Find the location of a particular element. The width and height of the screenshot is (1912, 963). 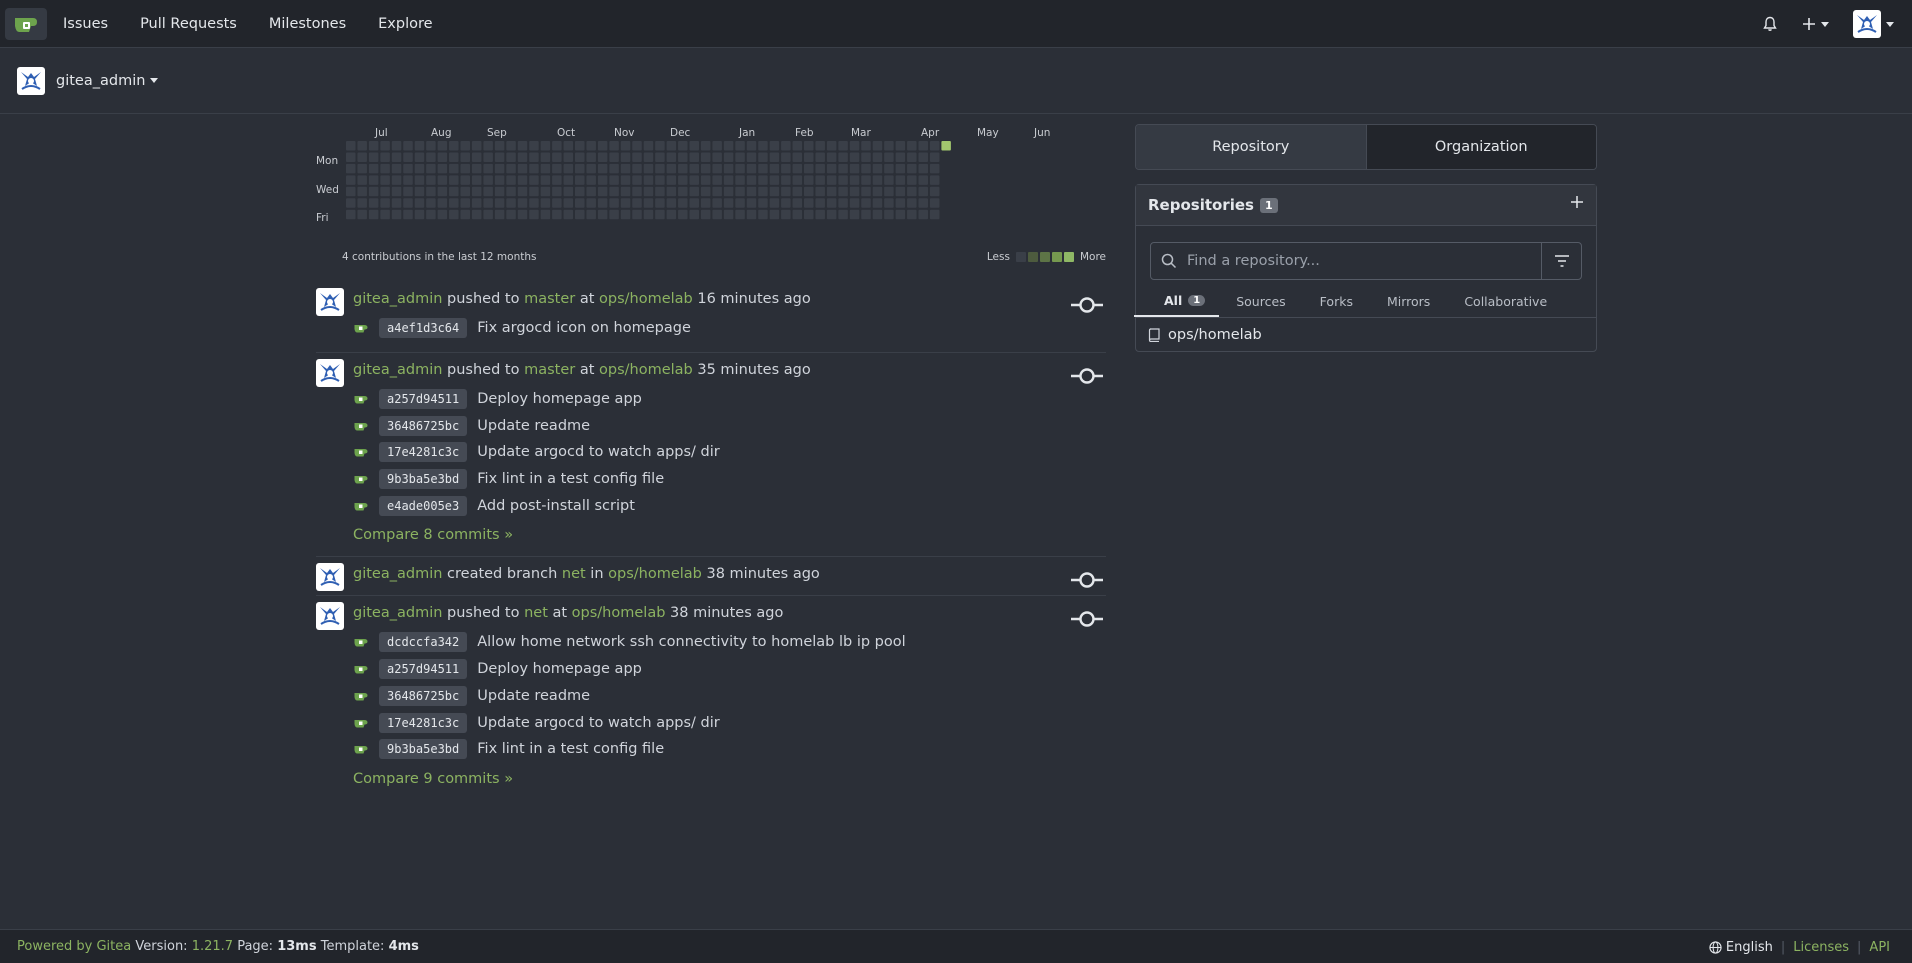

commit-sha-link: a4ef1d3c64 is located at coordinates (423, 328).